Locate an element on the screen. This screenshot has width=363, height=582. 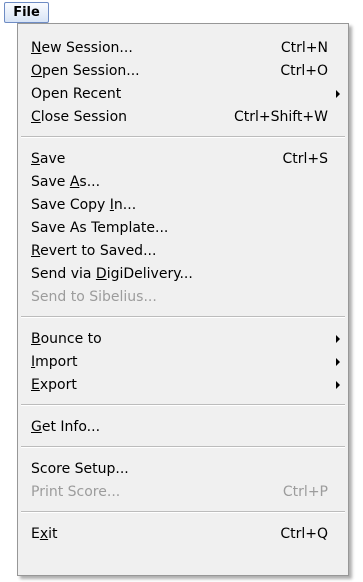
file-menu-button: File is located at coordinates (26, 12).